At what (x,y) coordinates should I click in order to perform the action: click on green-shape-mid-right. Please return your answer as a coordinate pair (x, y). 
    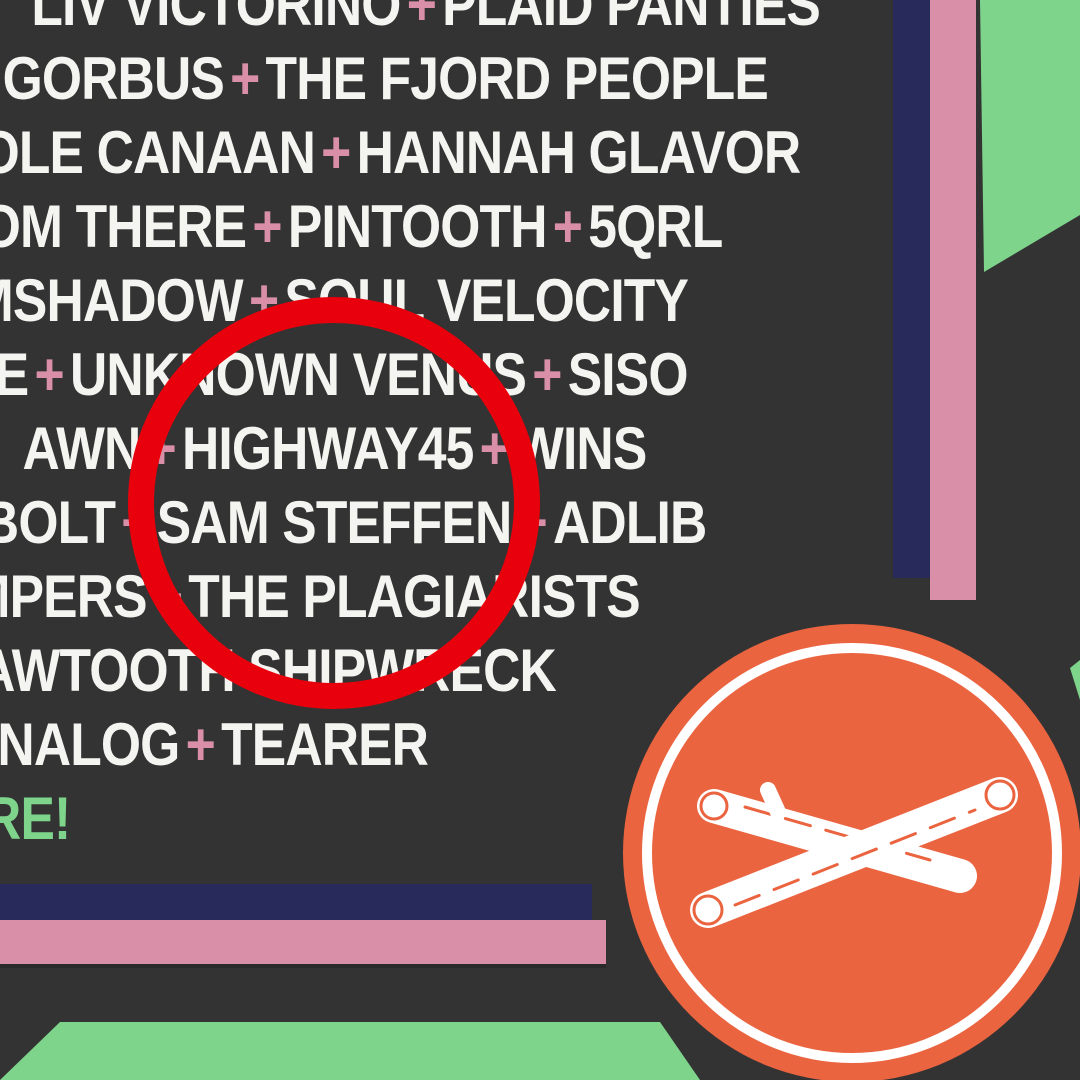
    Looking at the image, I should click on (1075, 680).